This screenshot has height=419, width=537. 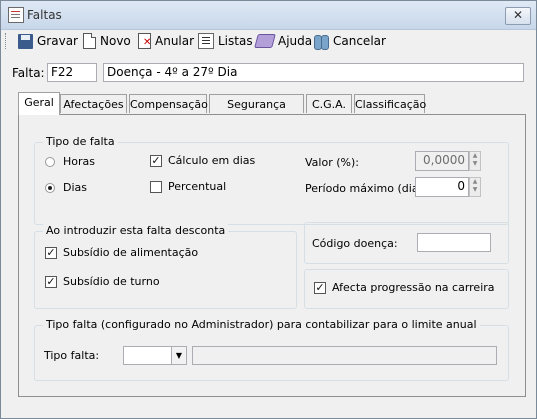 I want to click on subsidio-alimentacao-checkbox: ✓ Subsídio de alimentação, so click(x=121, y=252).